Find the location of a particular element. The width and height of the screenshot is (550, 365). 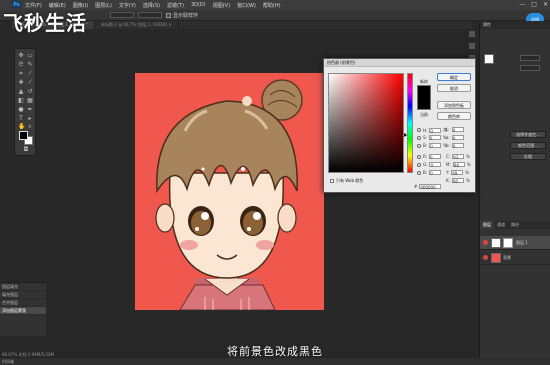

menu-filter: 滤镜(T) is located at coordinates (175, 5).